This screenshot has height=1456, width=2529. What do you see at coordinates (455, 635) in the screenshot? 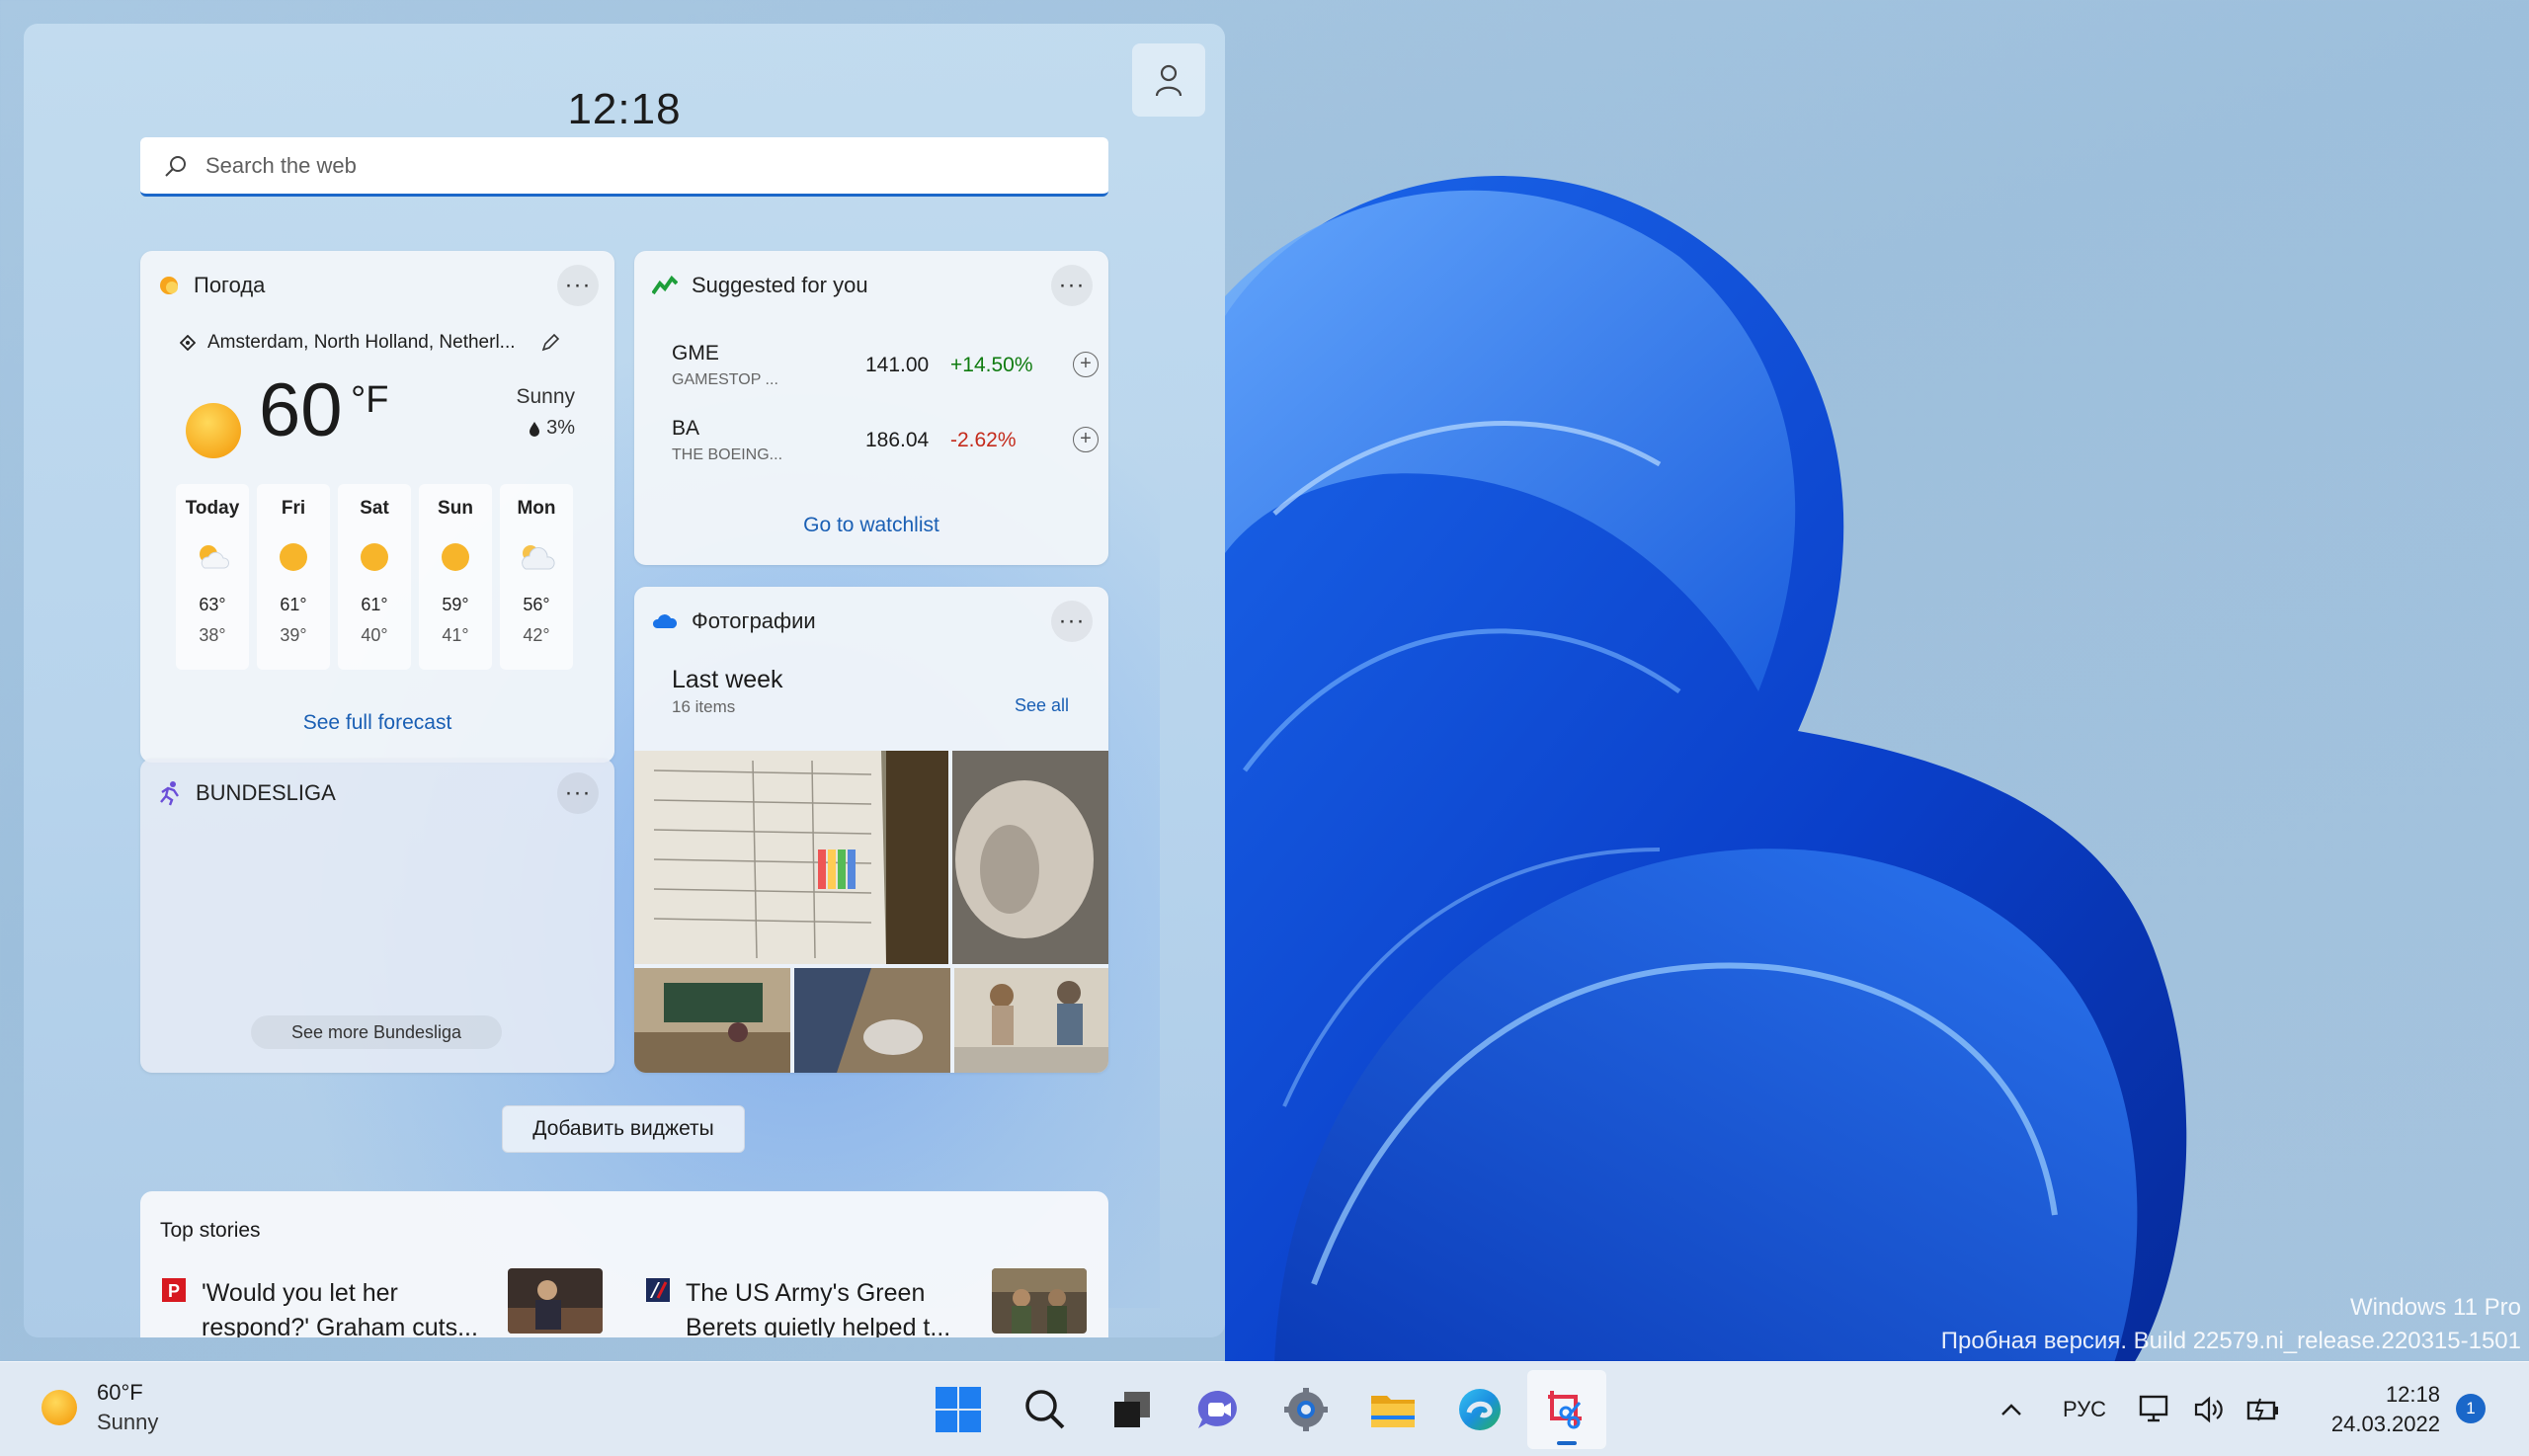
I see `day-low: 41°` at bounding box center [455, 635].